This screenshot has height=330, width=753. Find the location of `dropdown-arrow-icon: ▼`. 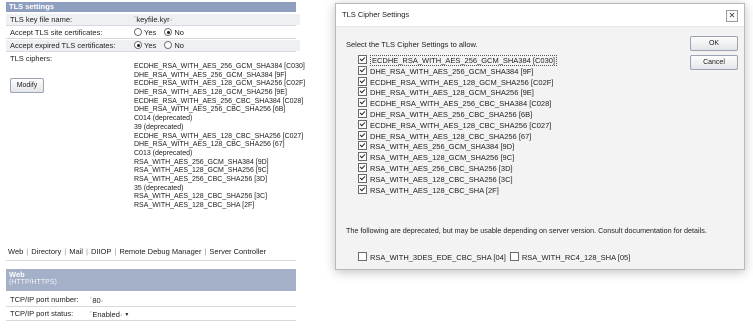

dropdown-arrow-icon: ▼ is located at coordinates (127, 315).